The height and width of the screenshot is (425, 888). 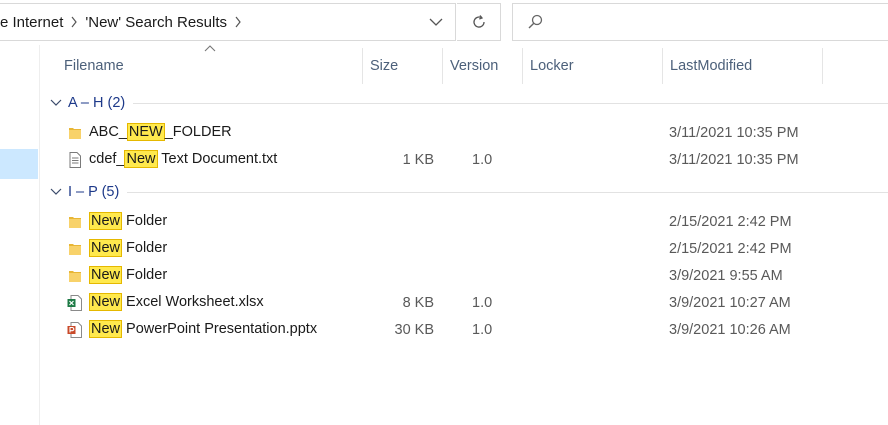 I want to click on file-modified: 3/9/2021 9:55 AM, so click(x=726, y=276).